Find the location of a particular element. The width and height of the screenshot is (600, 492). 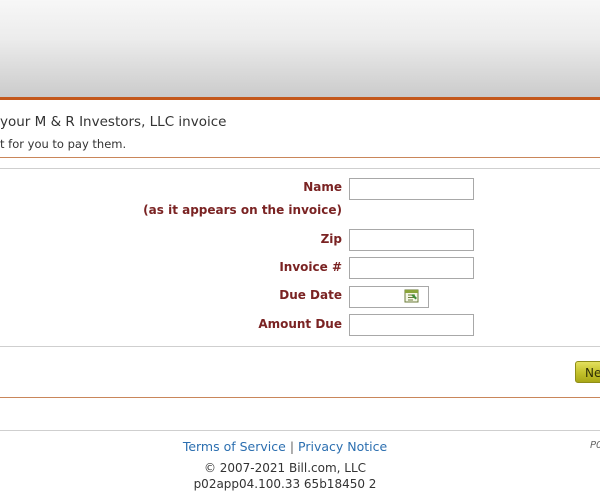

due-date-label: Due Date is located at coordinates (310, 295).